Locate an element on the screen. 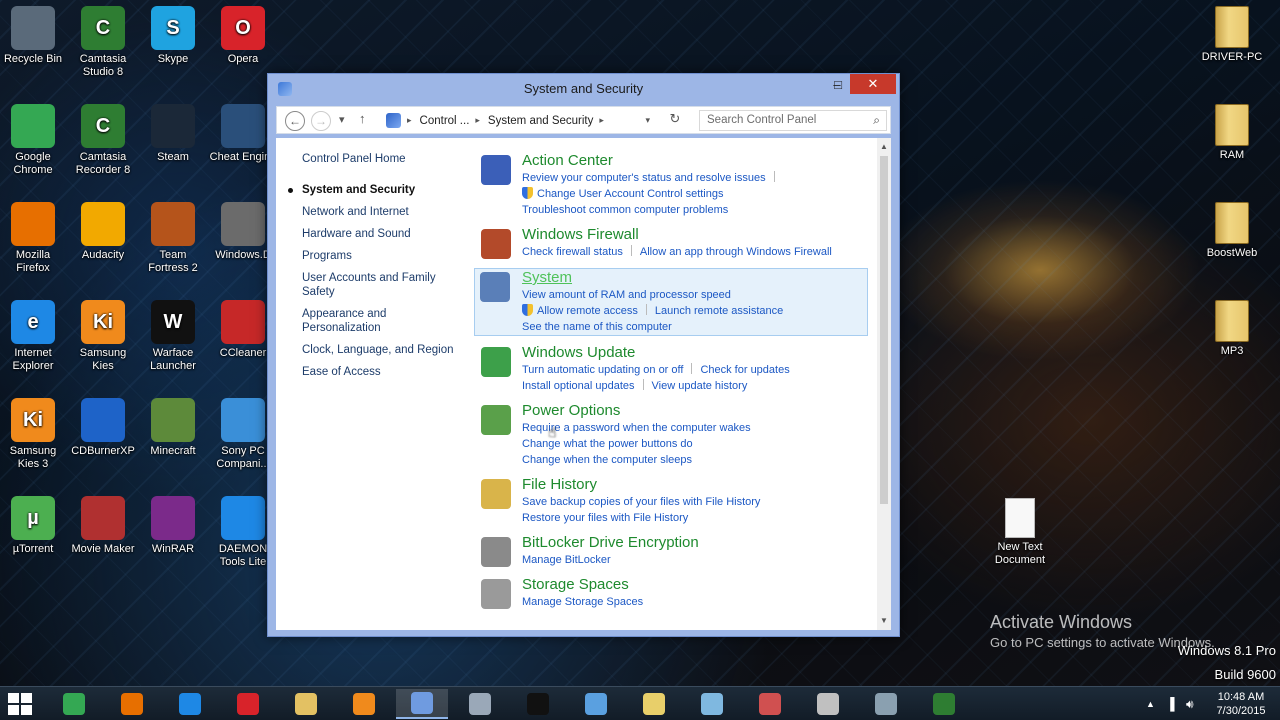  nav-hardware-and-sound: Hardware and Sound is located at coordinates (382, 234).